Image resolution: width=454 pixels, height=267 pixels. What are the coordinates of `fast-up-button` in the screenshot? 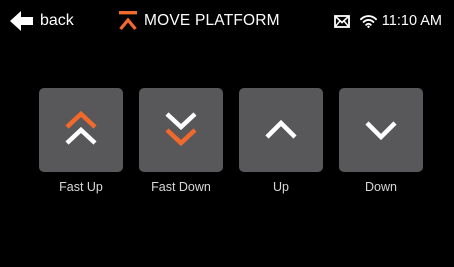 It's located at (81, 130).